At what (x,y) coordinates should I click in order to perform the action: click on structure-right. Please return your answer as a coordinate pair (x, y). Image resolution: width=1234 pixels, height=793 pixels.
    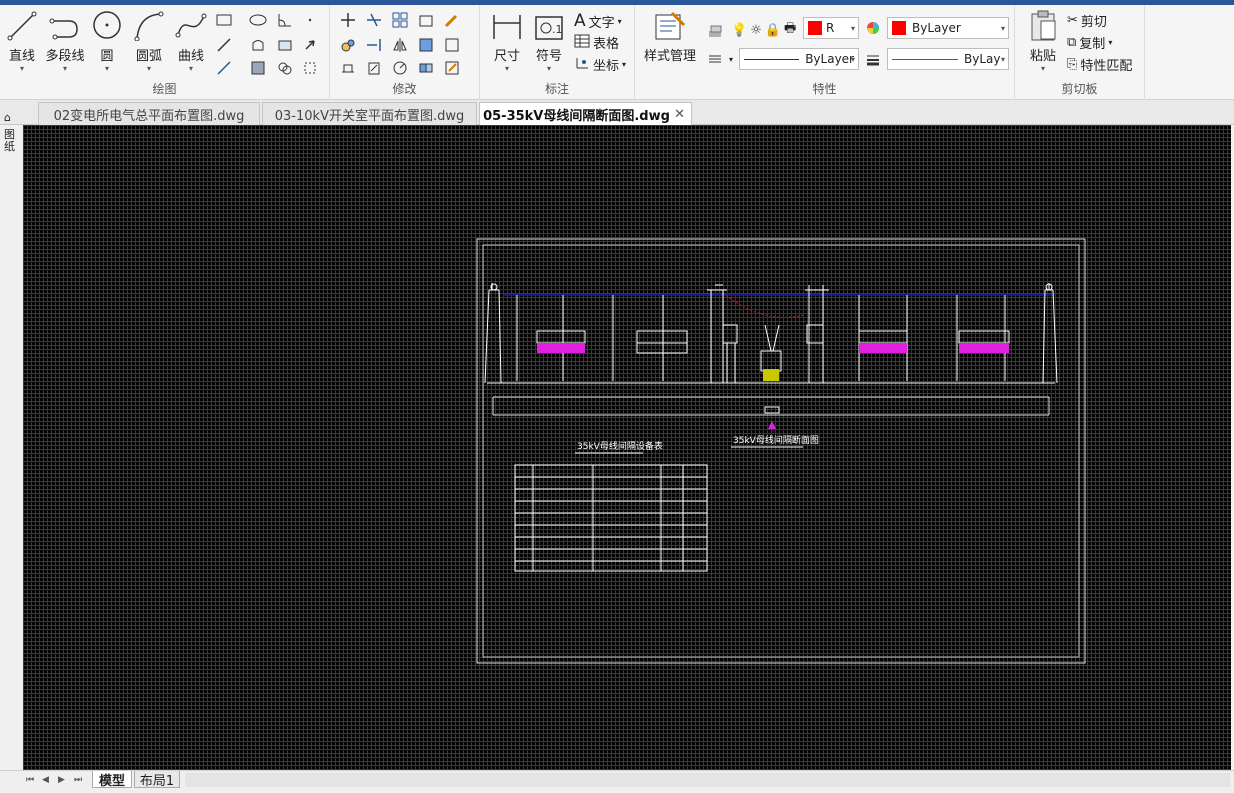
    Looking at the image, I should click on (1050, 333).